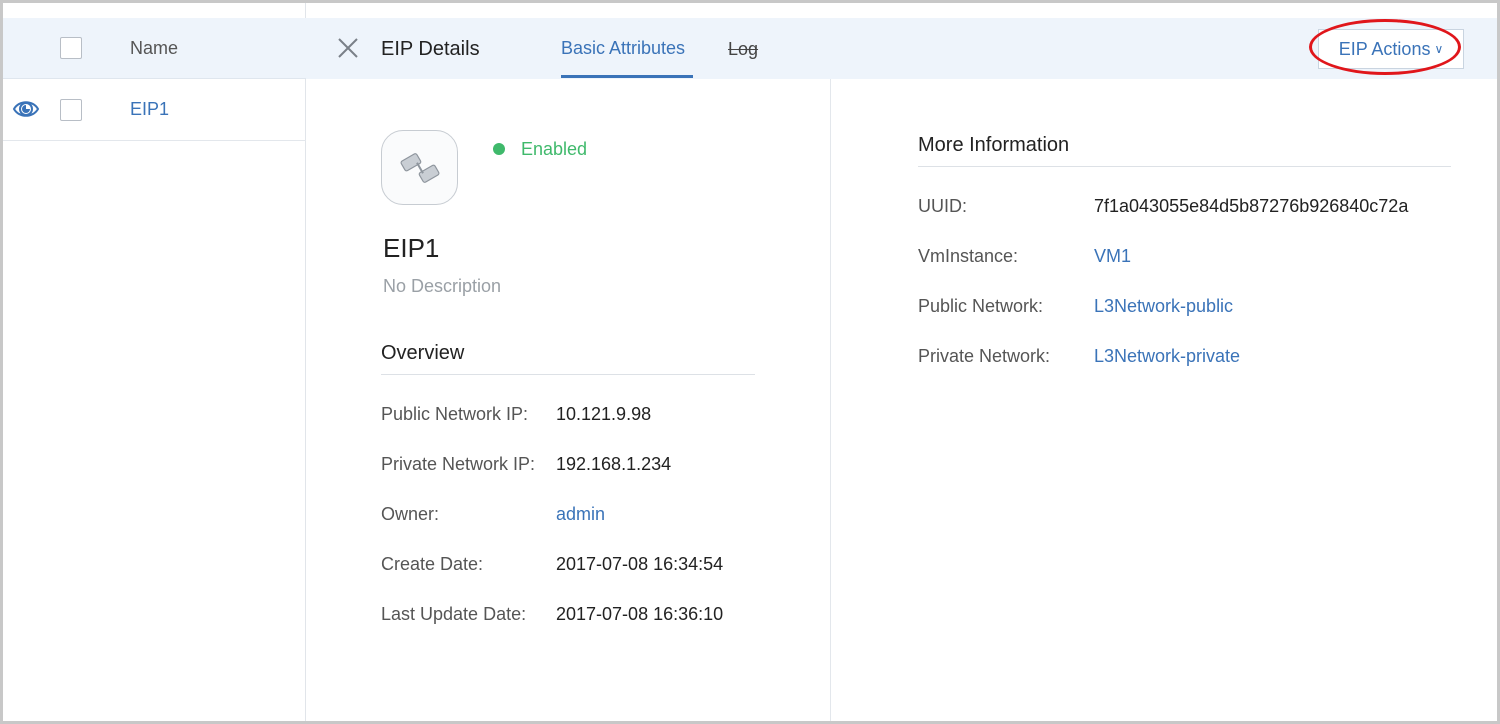 The image size is (1500, 724). I want to click on more-information-divider, so click(1184, 166).